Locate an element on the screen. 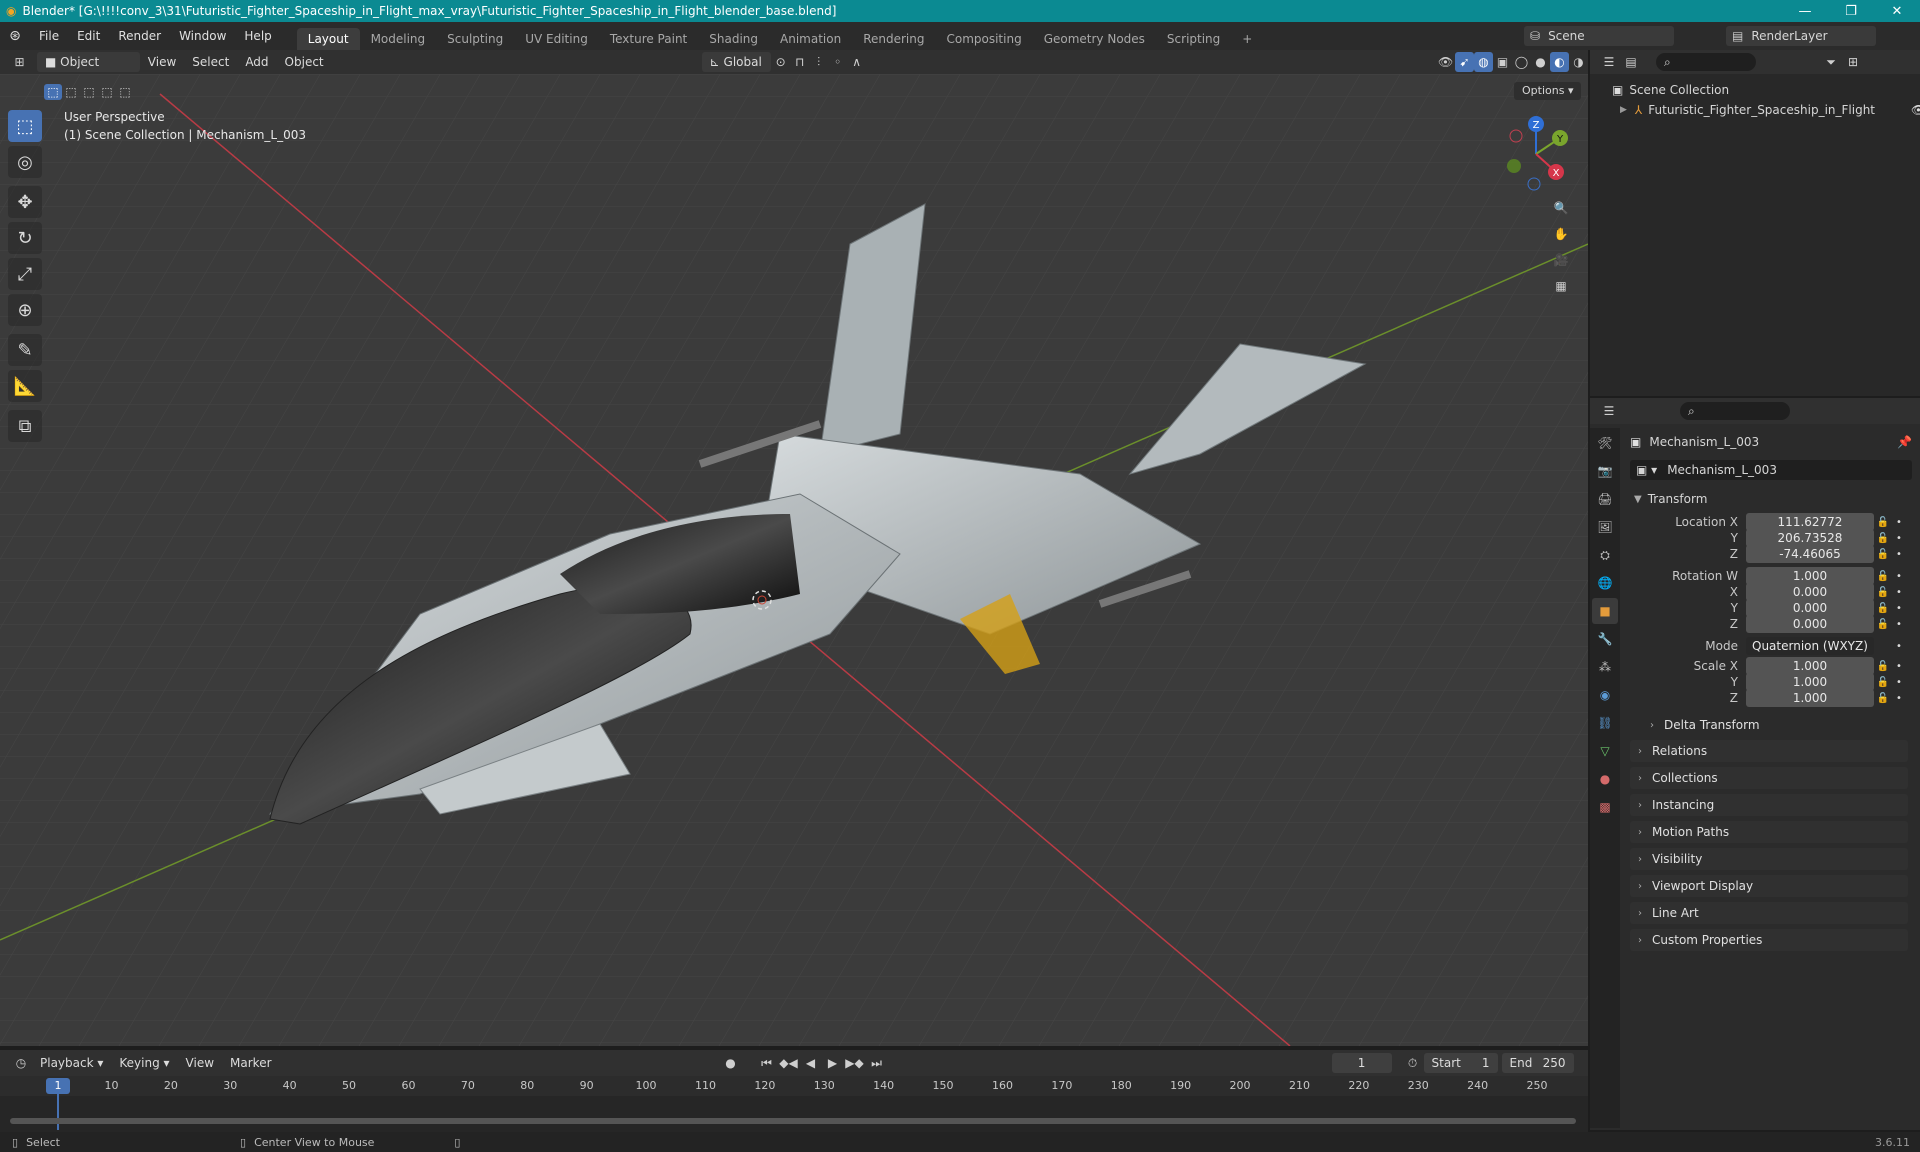  material-tab-icon: ● is located at coordinates (1605, 779).